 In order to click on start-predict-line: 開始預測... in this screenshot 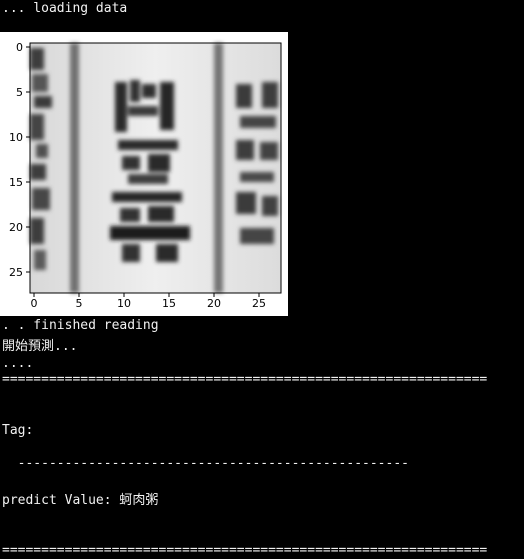, I will do `click(40, 346)`.